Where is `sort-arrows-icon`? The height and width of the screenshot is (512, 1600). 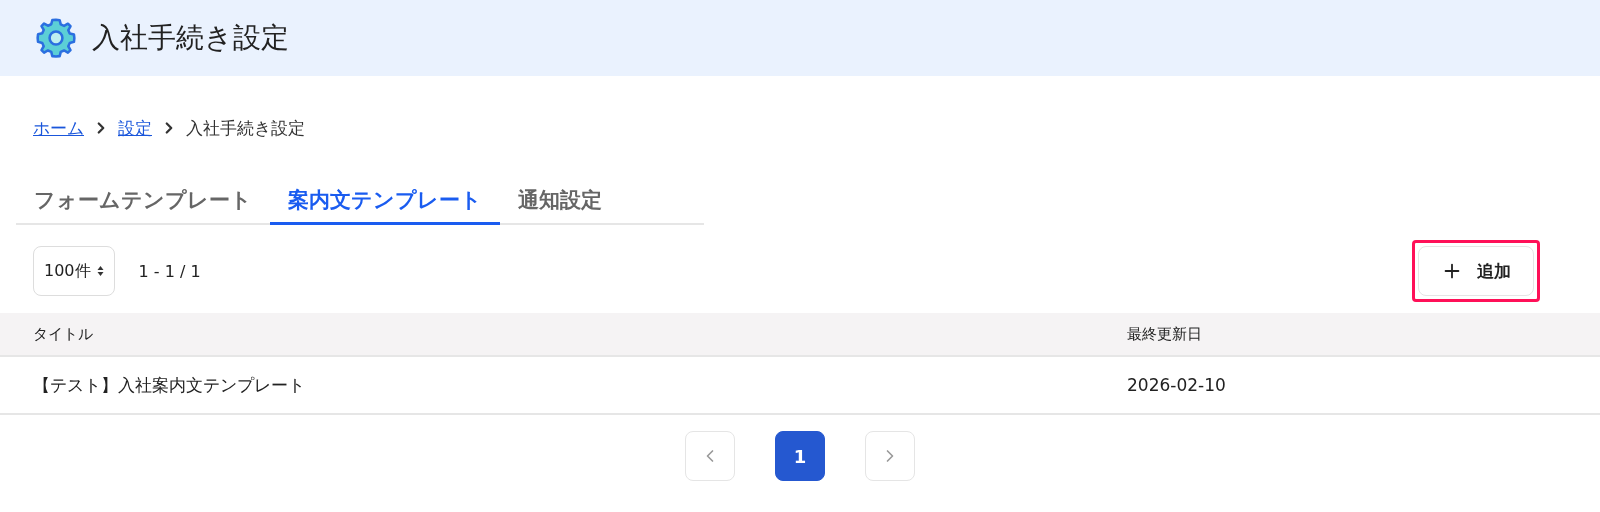 sort-arrows-icon is located at coordinates (100, 271).